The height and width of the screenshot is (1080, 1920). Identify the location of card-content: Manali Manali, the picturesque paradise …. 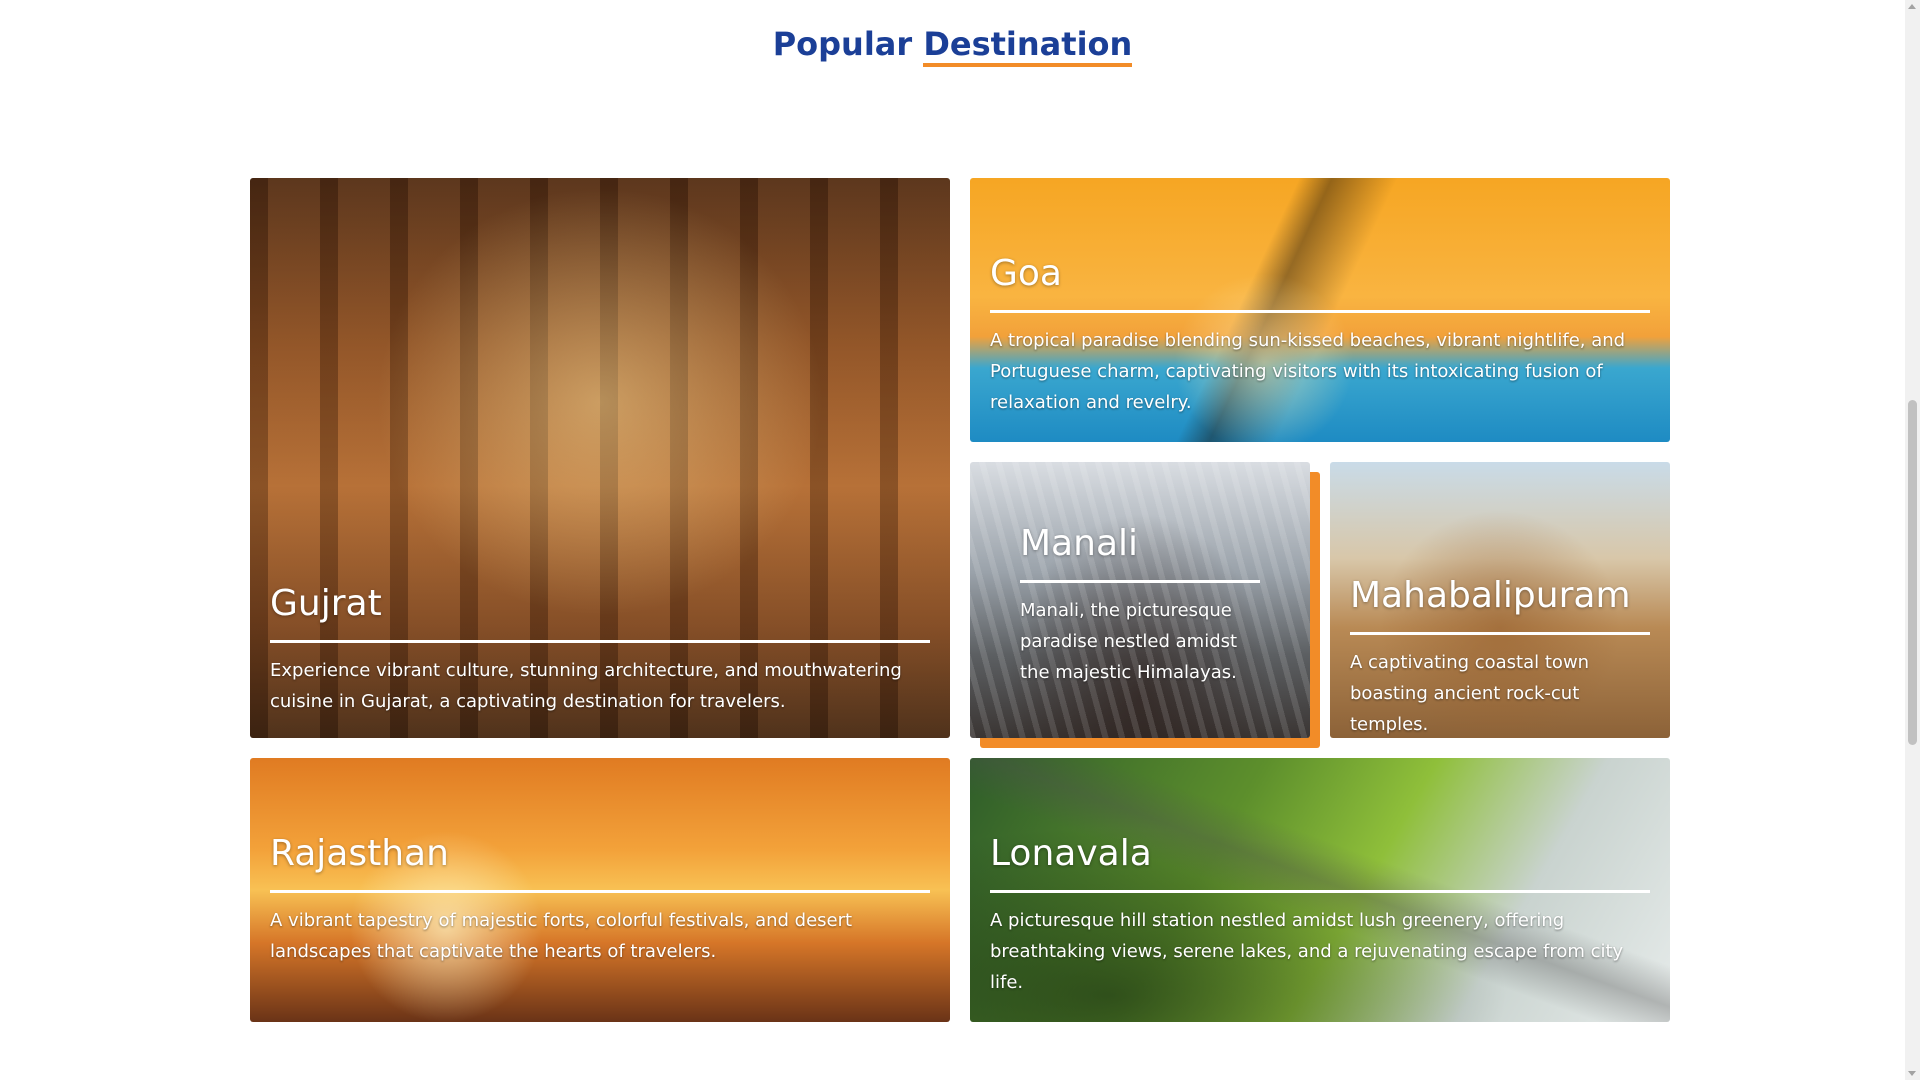
(1140, 605).